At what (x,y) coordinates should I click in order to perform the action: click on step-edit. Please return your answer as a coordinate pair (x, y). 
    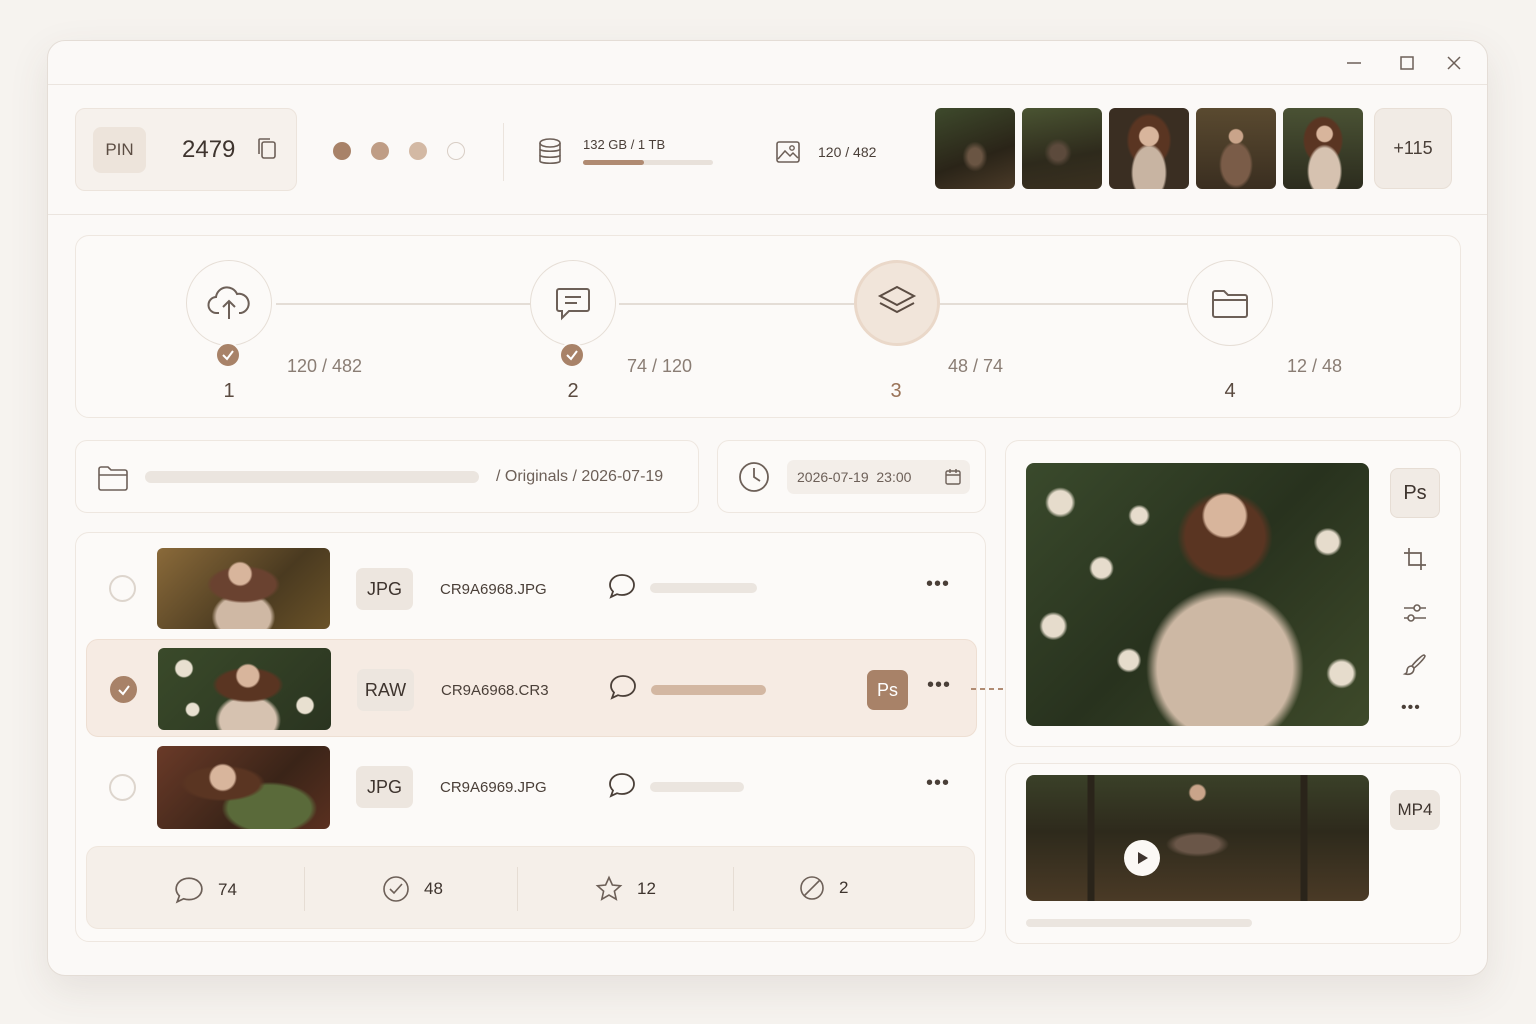
    Looking at the image, I should click on (897, 303).